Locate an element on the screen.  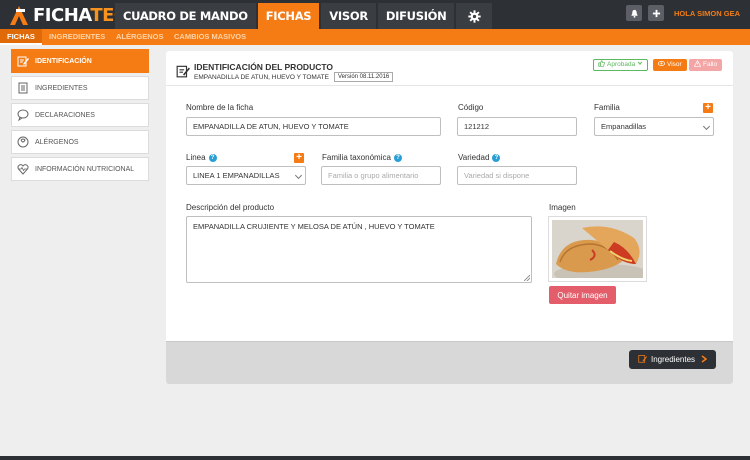
product-name: EMPANADILLA DE ATUN, HUEVO Y TOMATE is located at coordinates (261, 77).